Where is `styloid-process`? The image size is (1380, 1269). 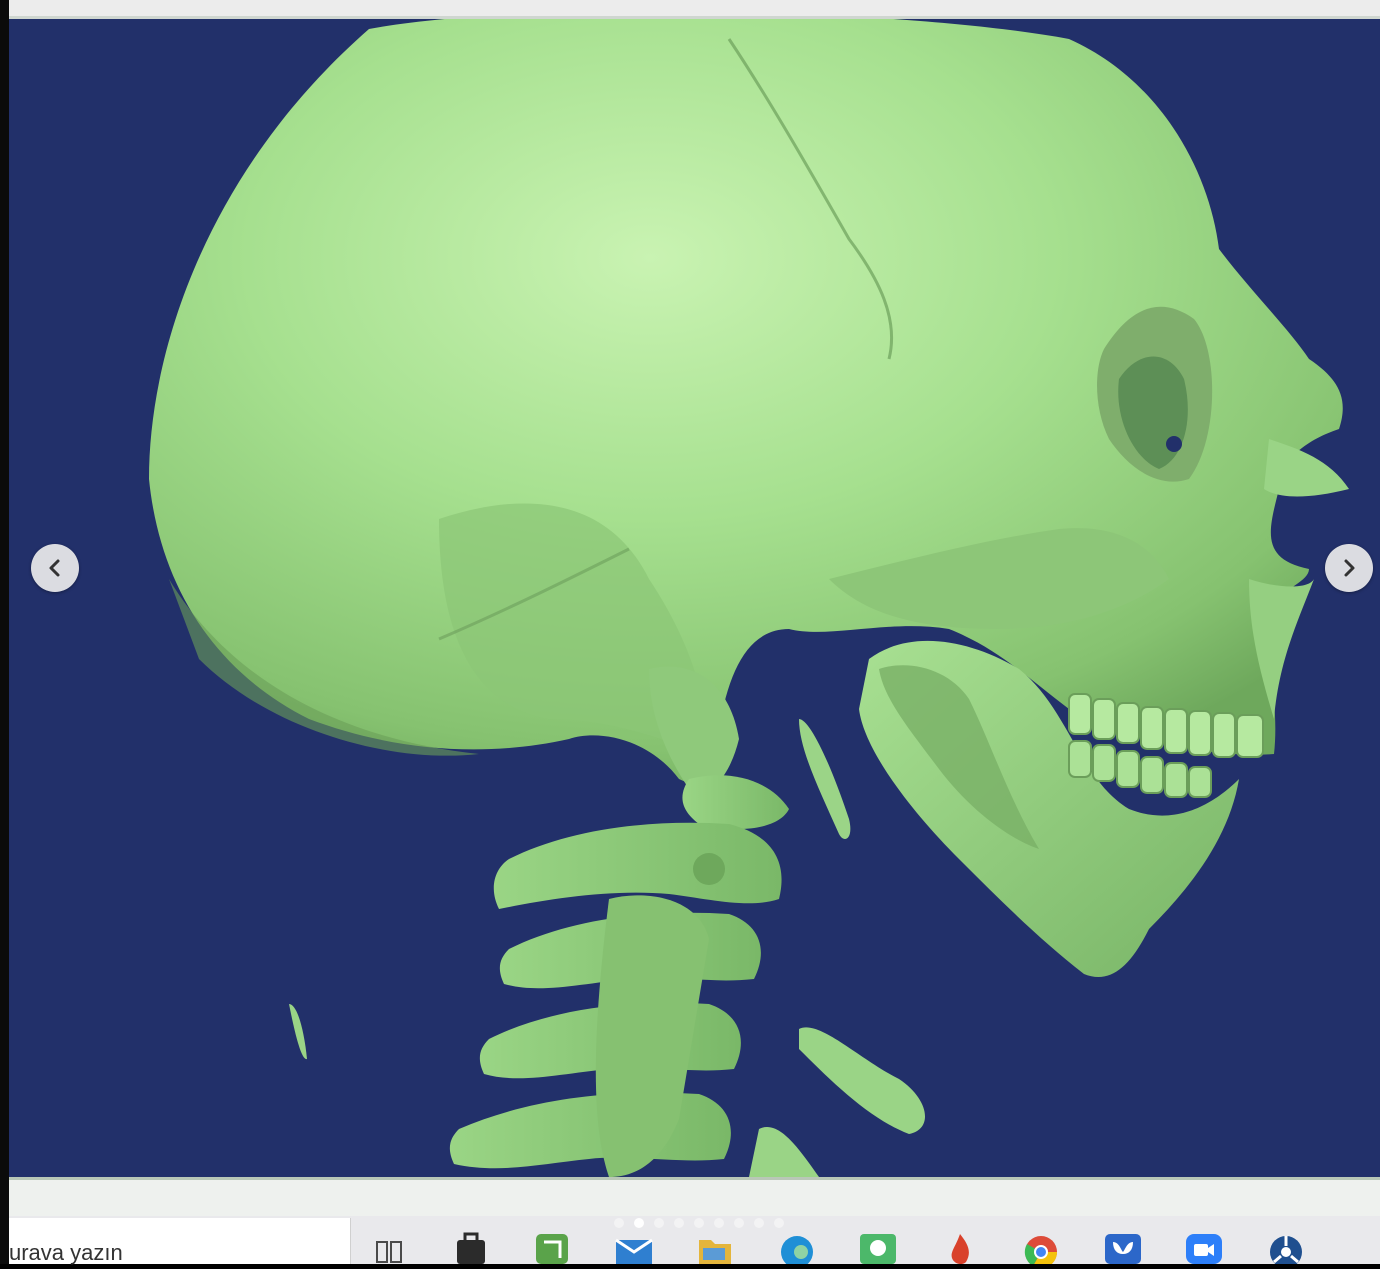
styloid-process is located at coordinates (825, 779).